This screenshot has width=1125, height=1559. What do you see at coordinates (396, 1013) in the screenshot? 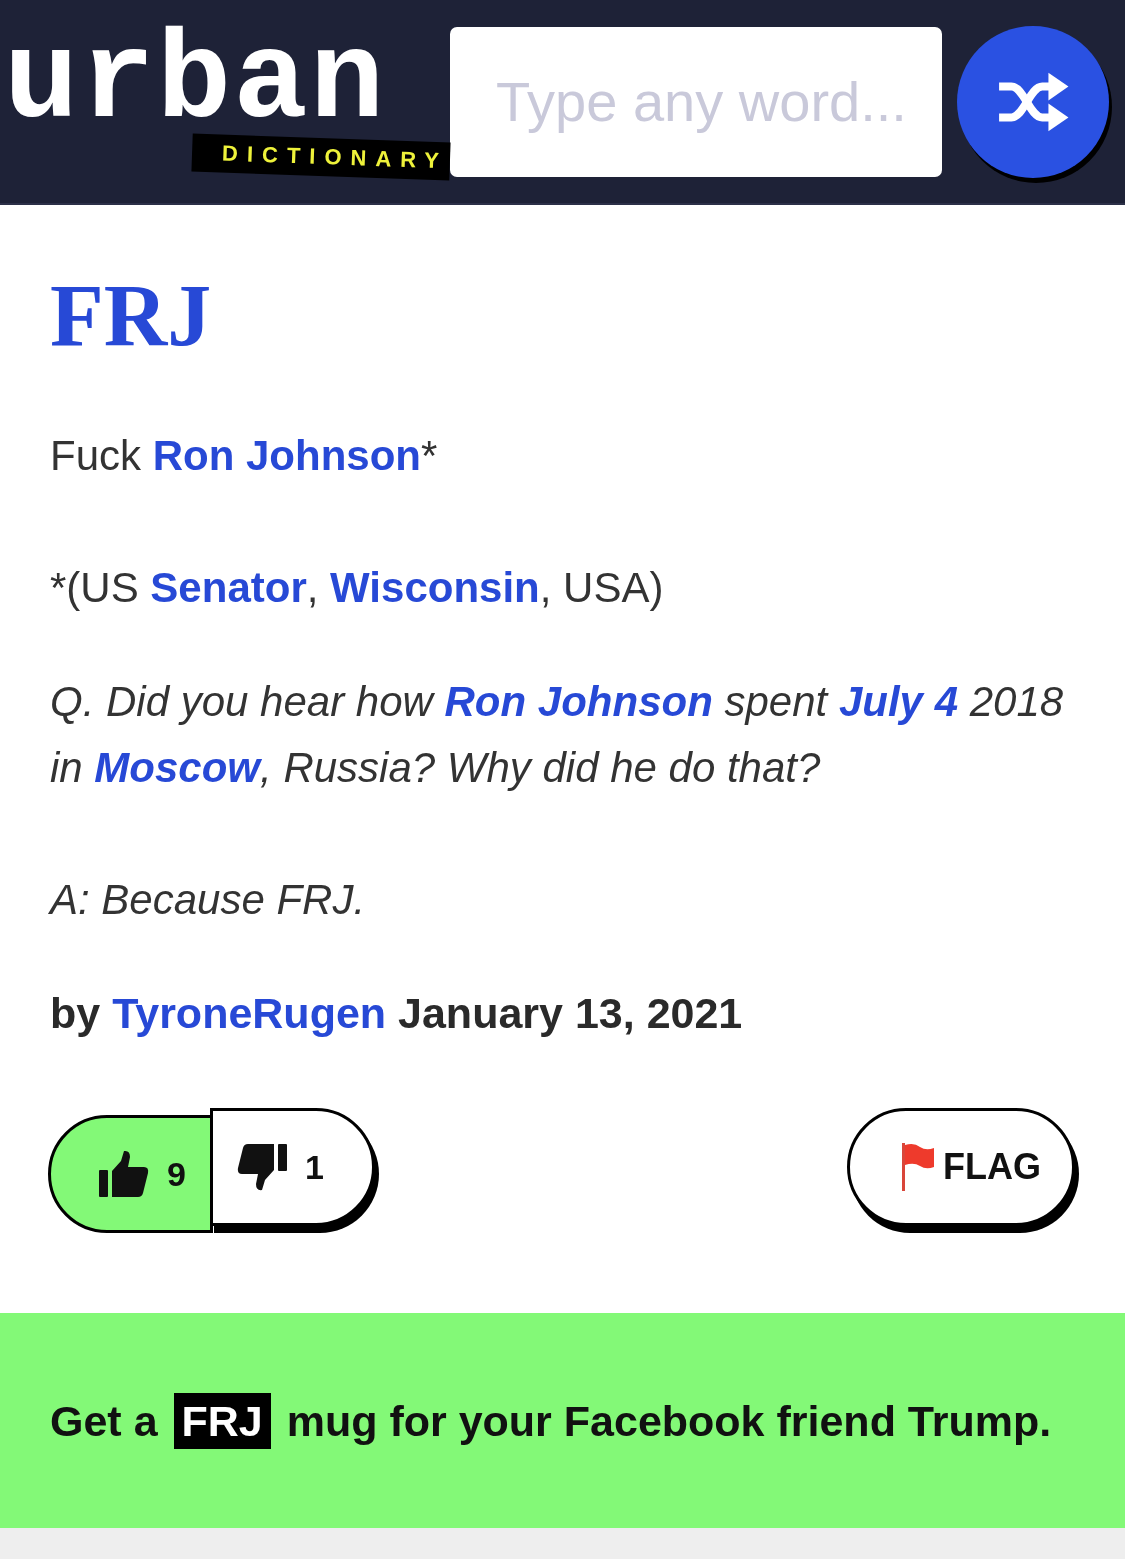
I see `byline: by TyroneRugen January 13, 2021` at bounding box center [396, 1013].